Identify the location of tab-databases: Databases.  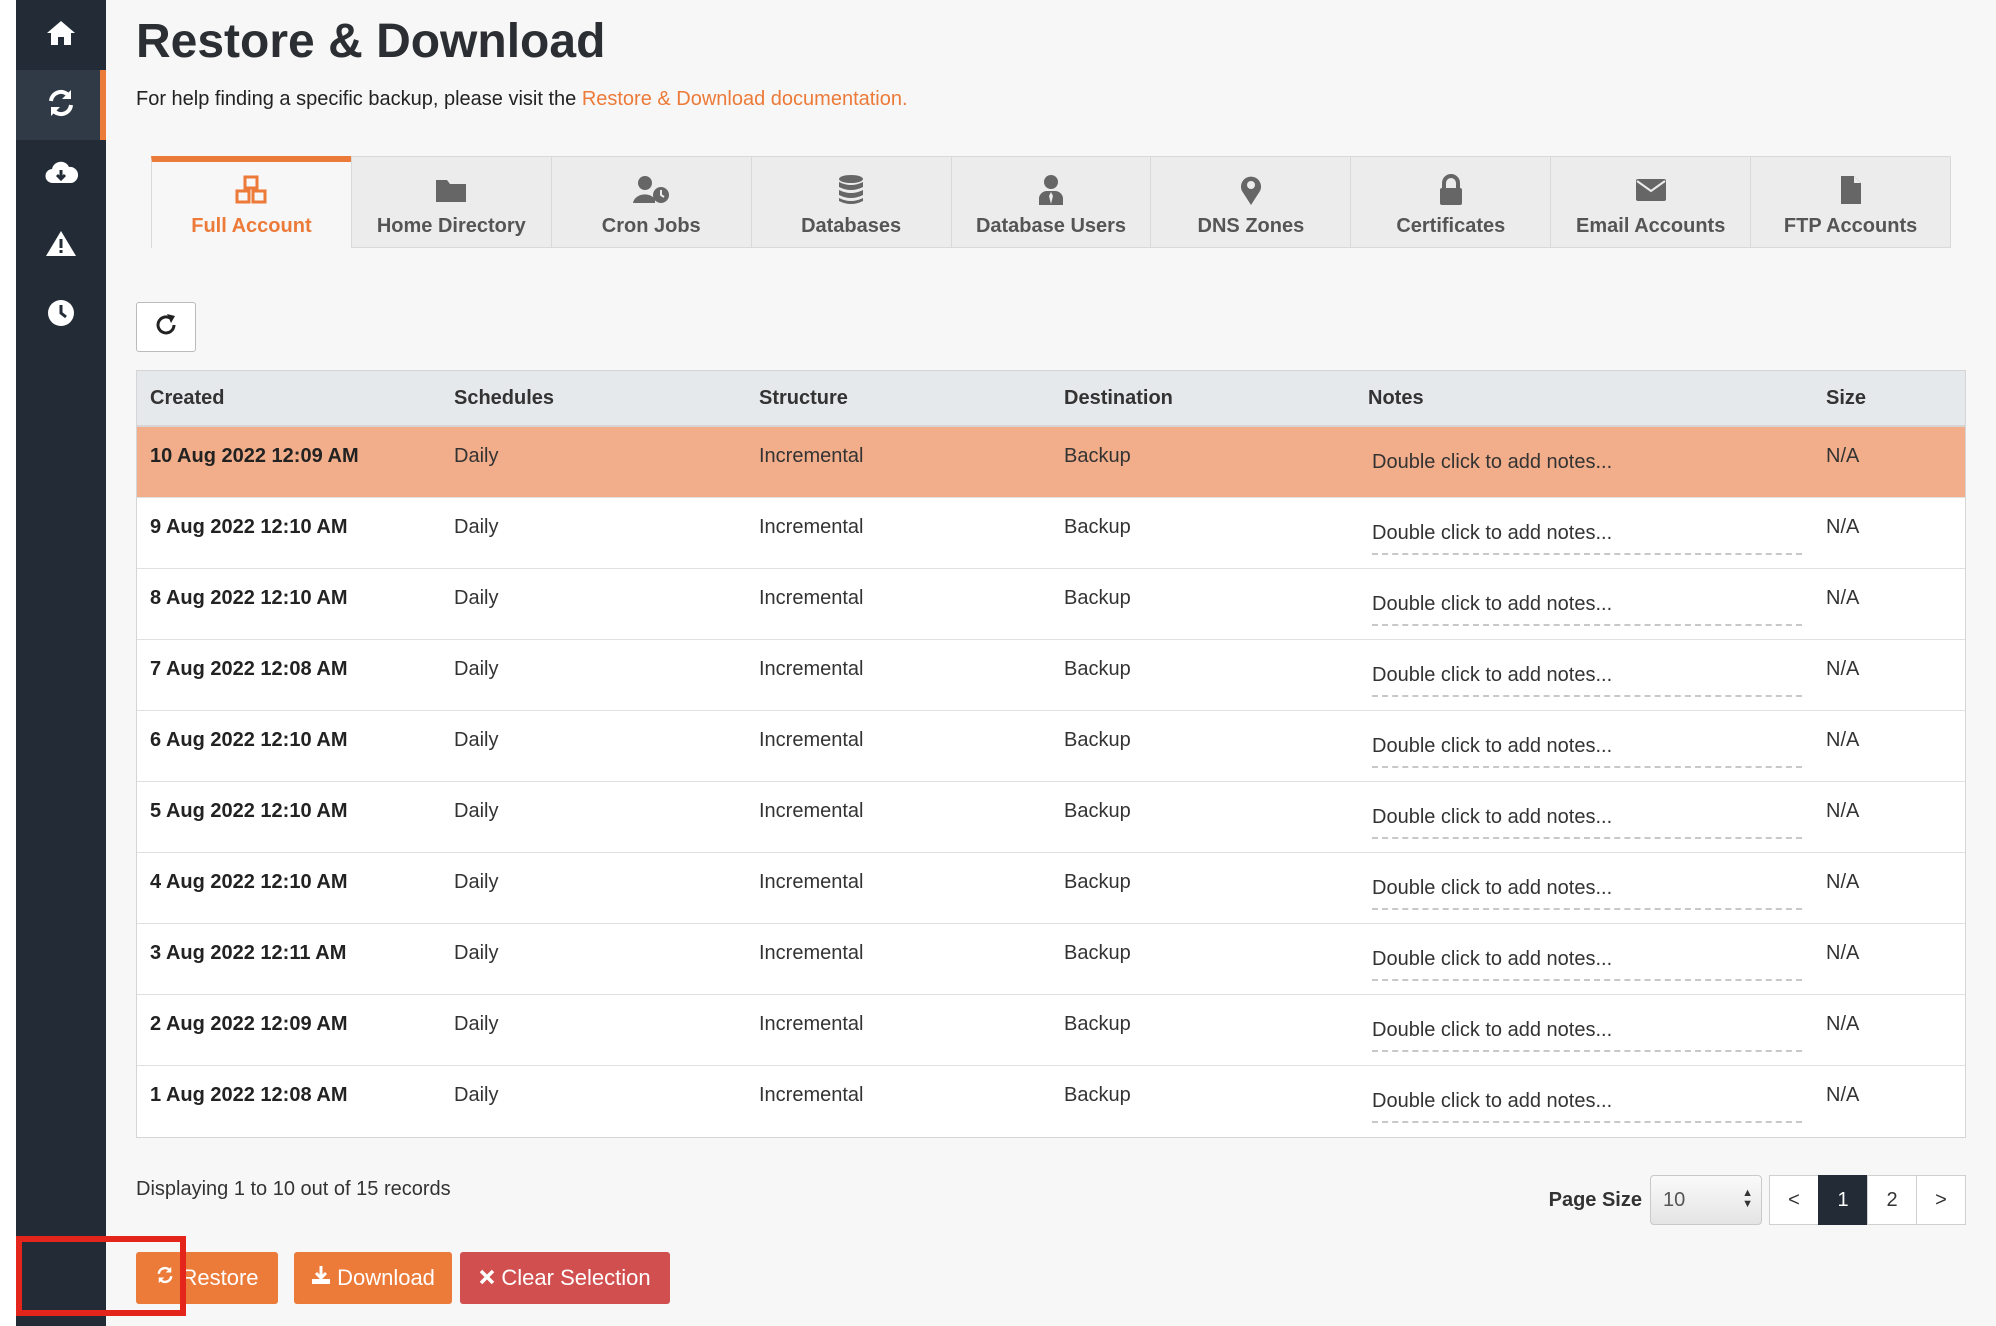
(850, 202).